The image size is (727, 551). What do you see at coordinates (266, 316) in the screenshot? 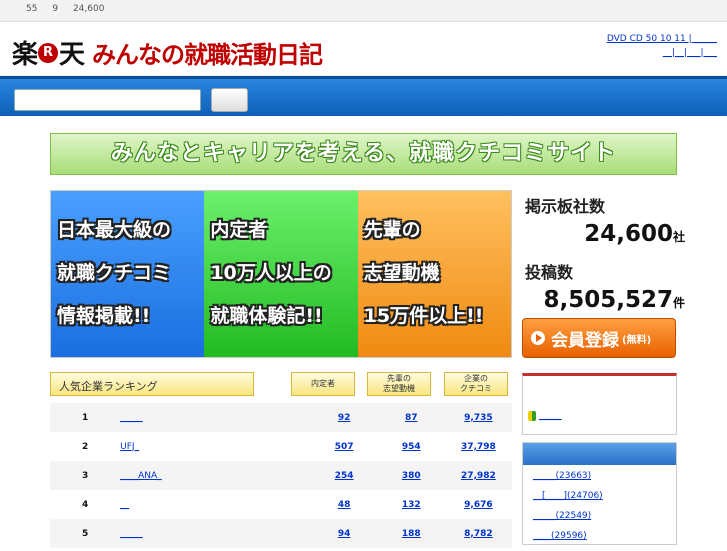
I see `hero-text: 就職体験記!!` at bounding box center [266, 316].